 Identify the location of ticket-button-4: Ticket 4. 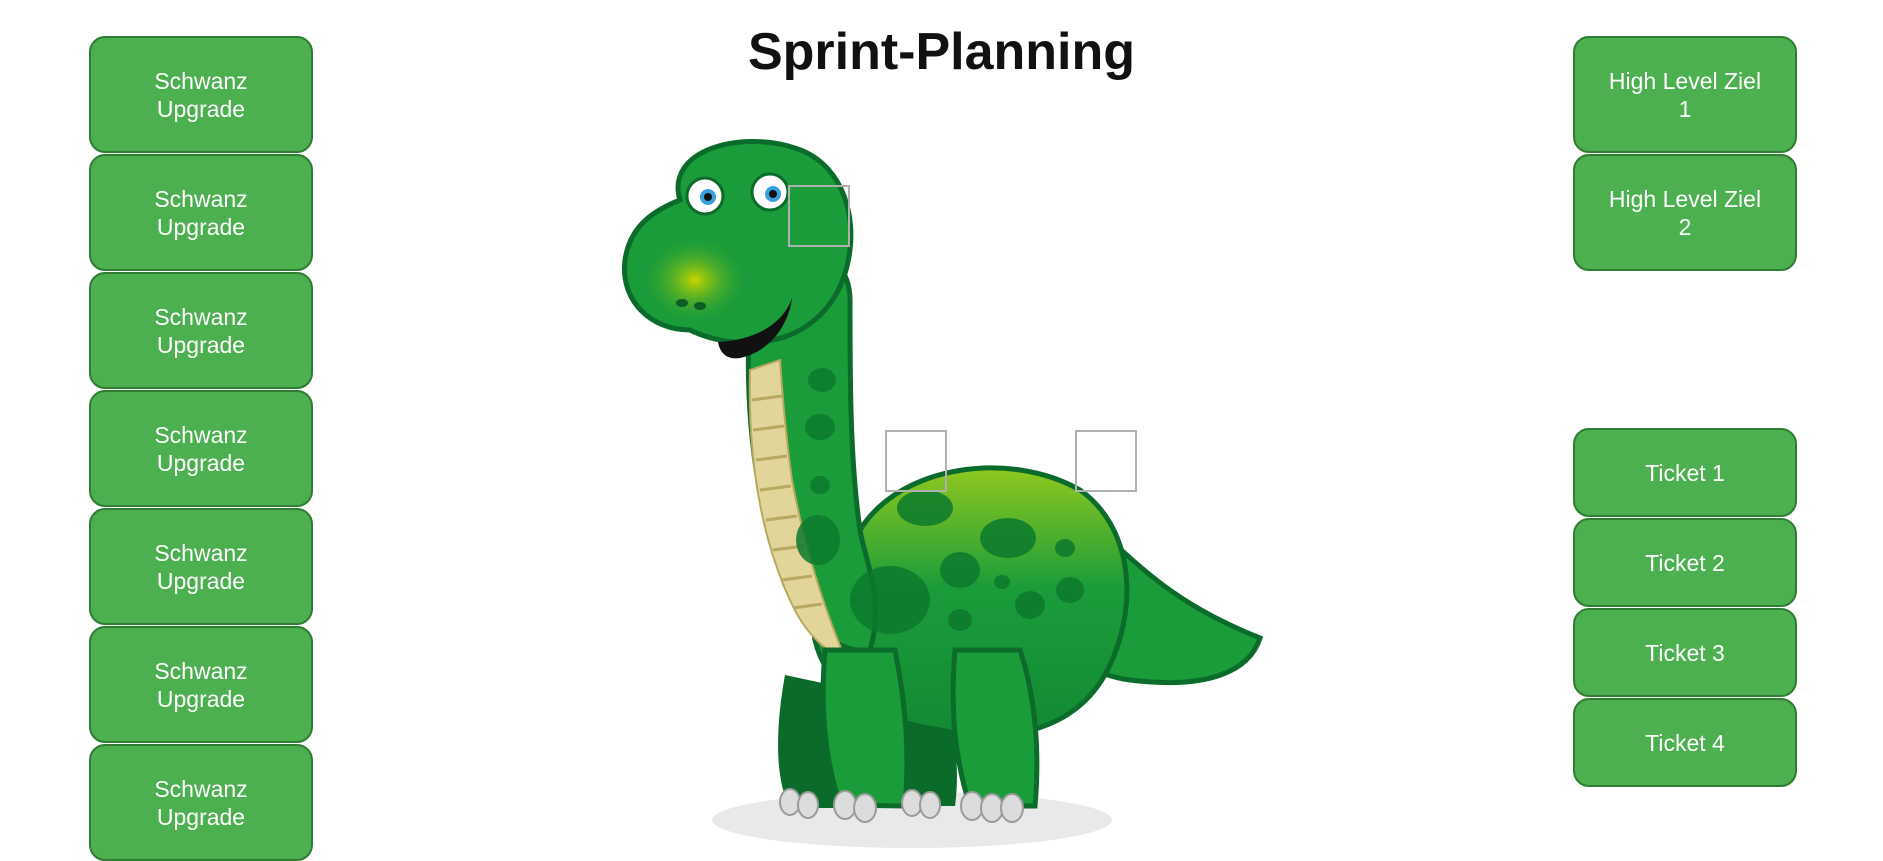
(1685, 742).